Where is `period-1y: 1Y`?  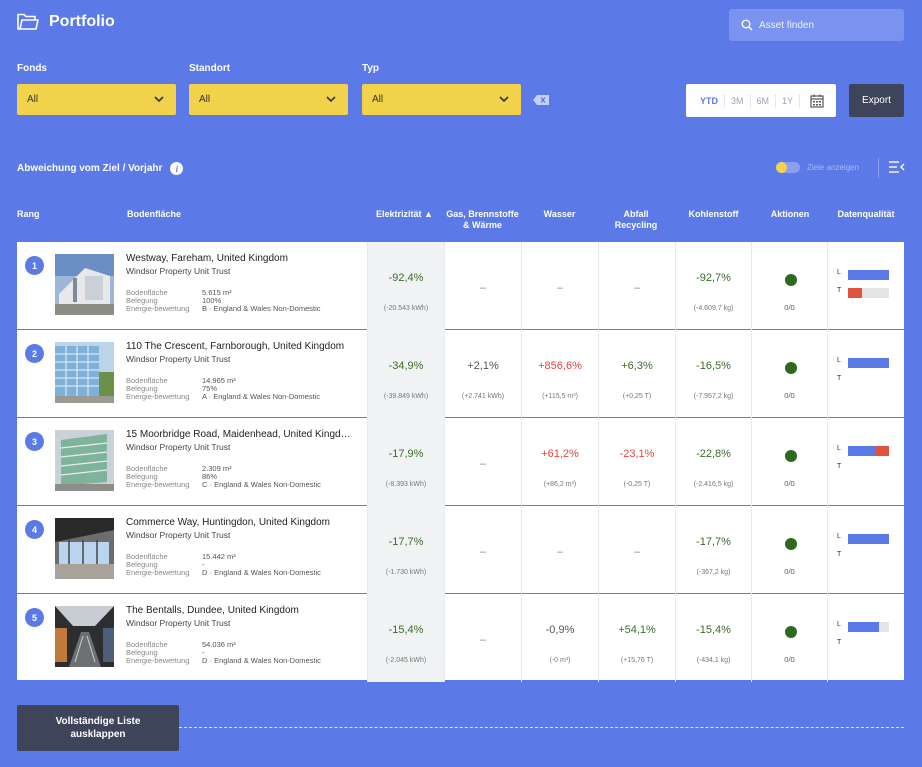 period-1y: 1Y is located at coordinates (788, 100).